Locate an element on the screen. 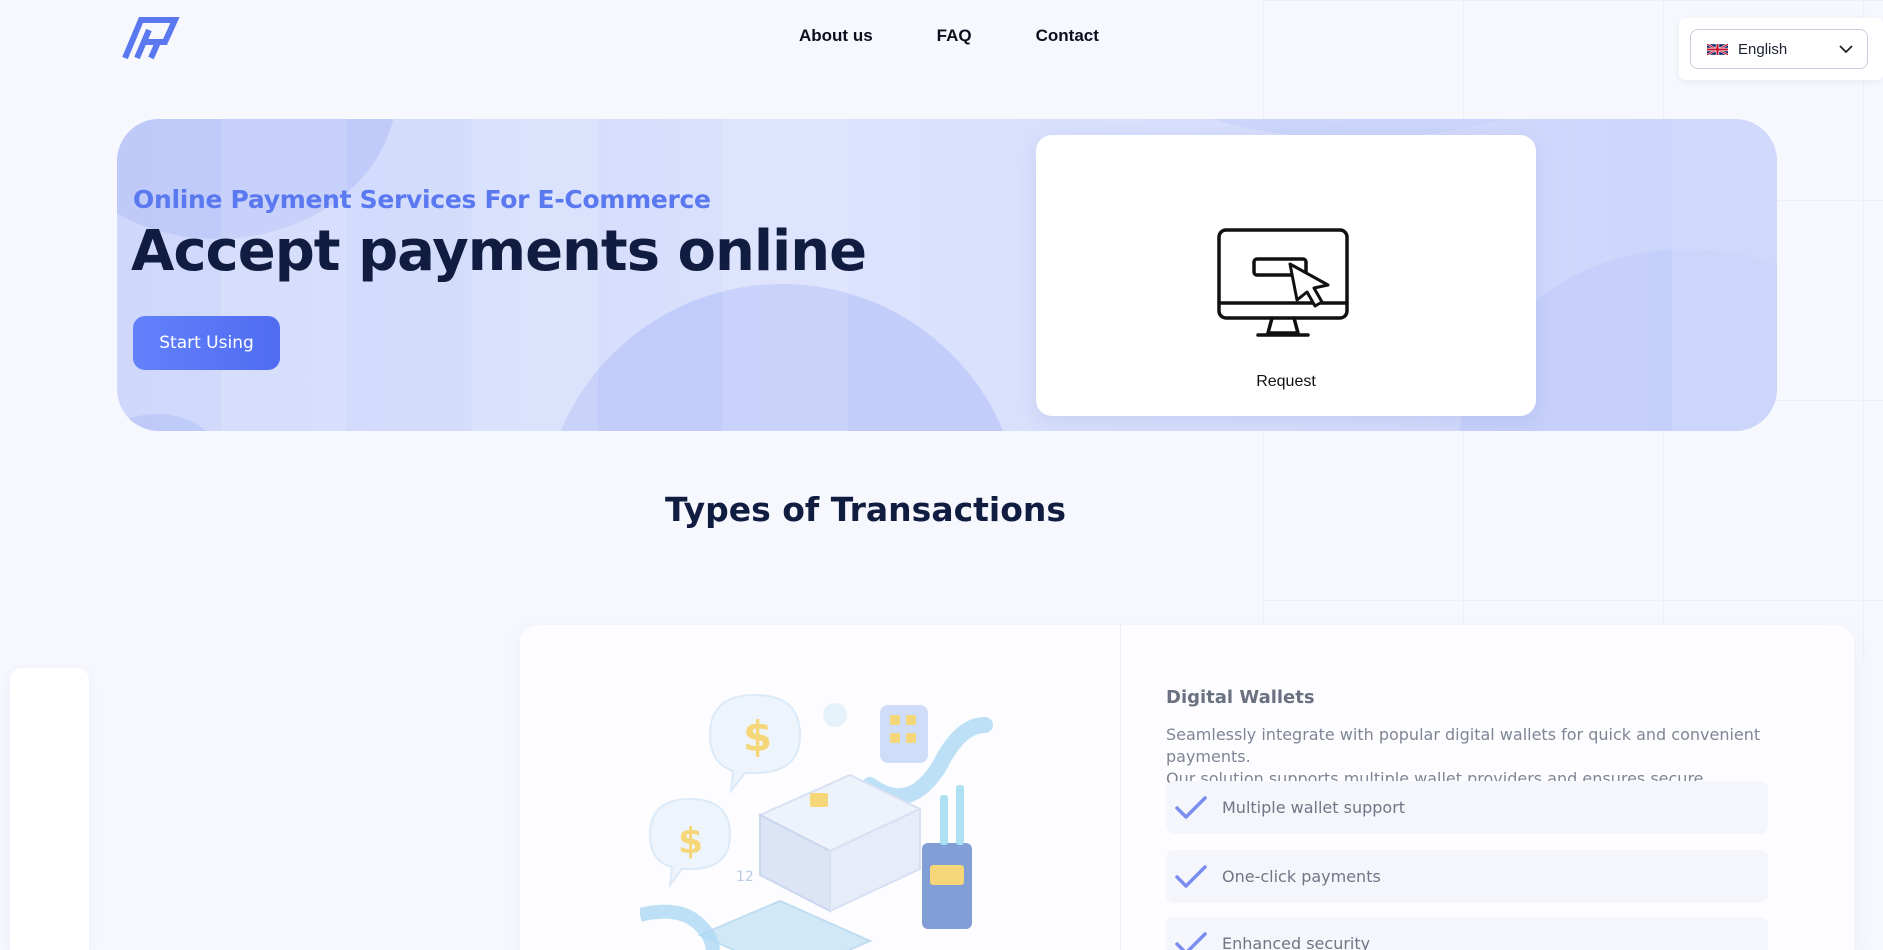  main-nav: About us FAQ Contact is located at coordinates (949, 36).